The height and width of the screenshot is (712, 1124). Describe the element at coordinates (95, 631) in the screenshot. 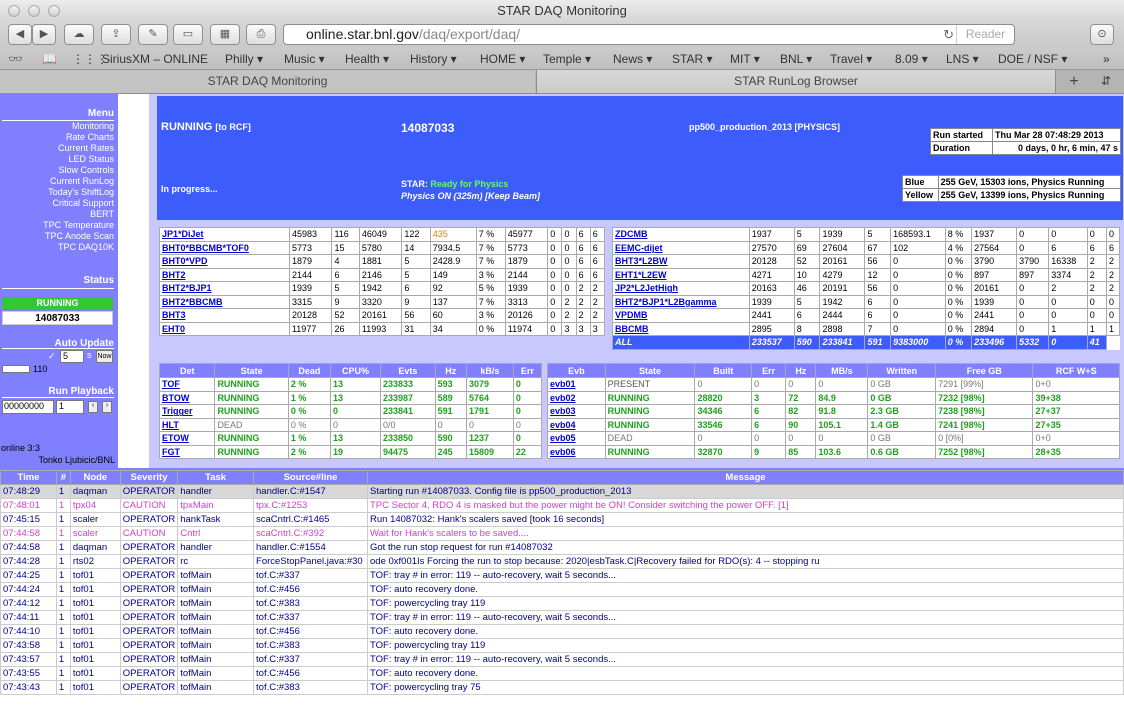

I see `log-cell: tof01` at that location.